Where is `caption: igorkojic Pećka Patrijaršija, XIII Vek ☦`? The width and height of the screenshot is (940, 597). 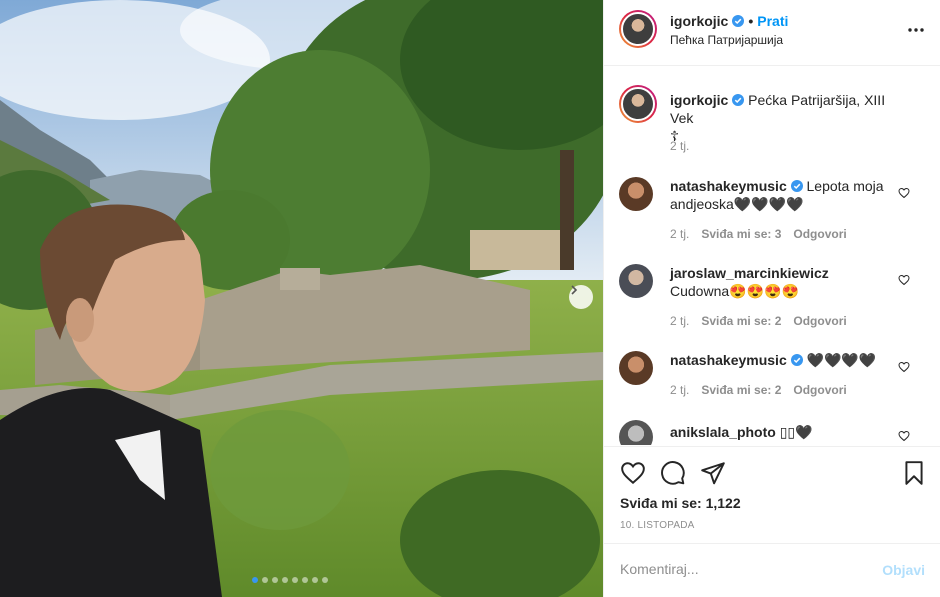
caption: igorkojic Pećka Patrijaršija, XIII Vek ☦ is located at coordinates (790, 118).